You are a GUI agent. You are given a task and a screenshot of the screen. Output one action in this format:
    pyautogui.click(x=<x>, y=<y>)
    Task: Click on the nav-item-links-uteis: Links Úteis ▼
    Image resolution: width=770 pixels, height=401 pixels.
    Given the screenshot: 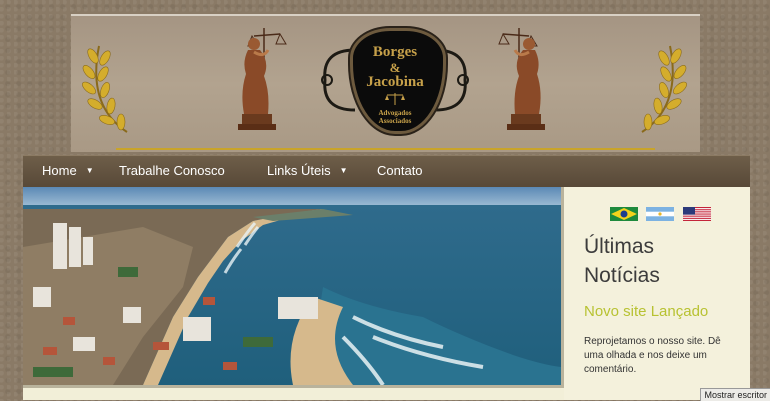 What is the action you would take?
    pyautogui.click(x=307, y=172)
    